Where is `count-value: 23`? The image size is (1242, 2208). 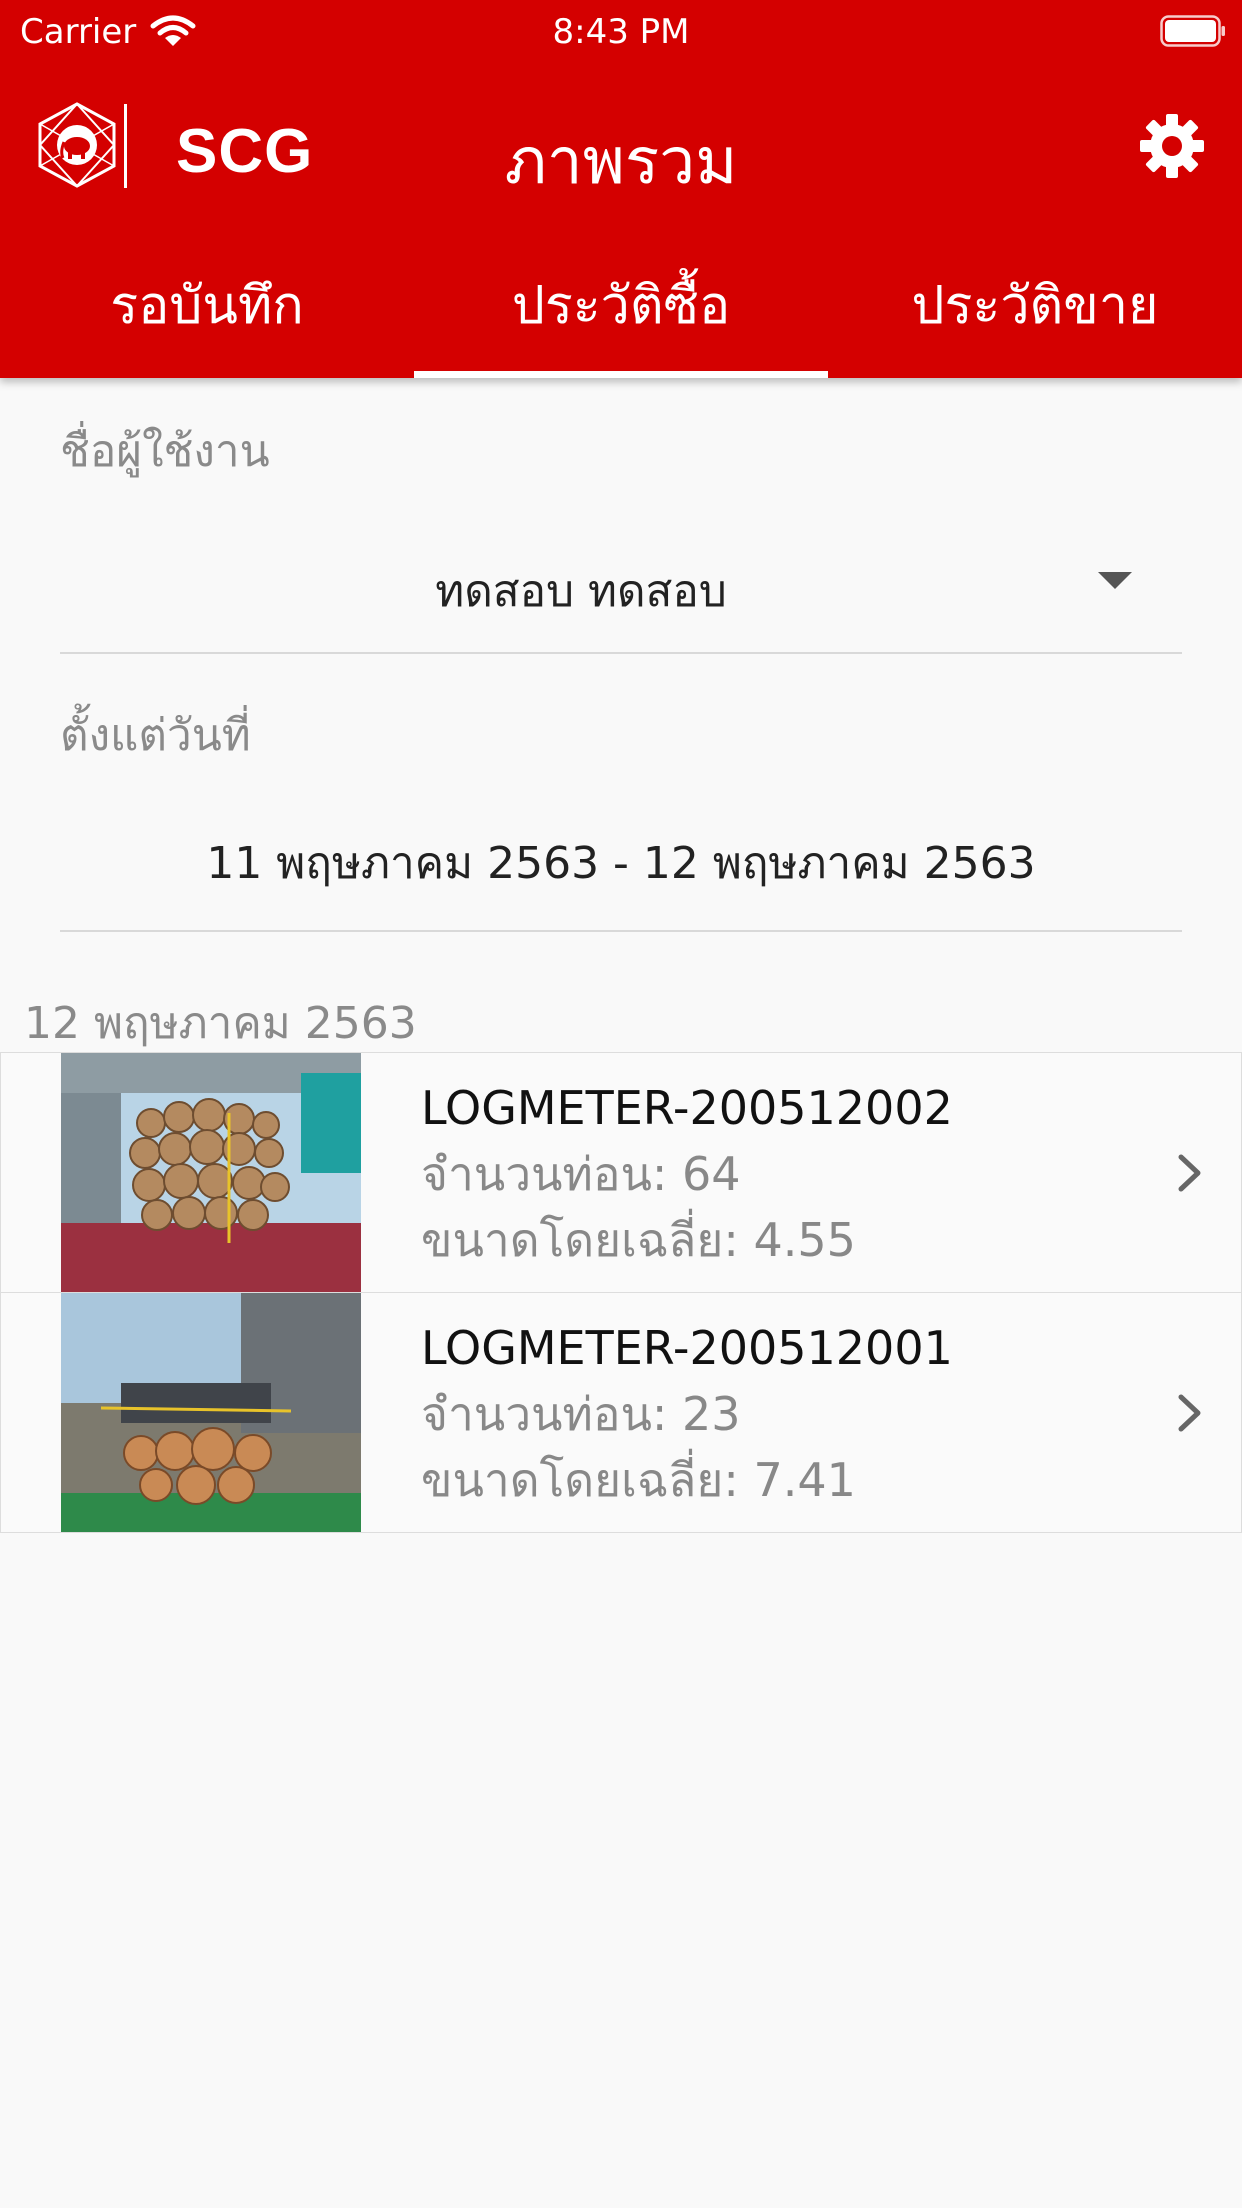 count-value: 23 is located at coordinates (711, 1414).